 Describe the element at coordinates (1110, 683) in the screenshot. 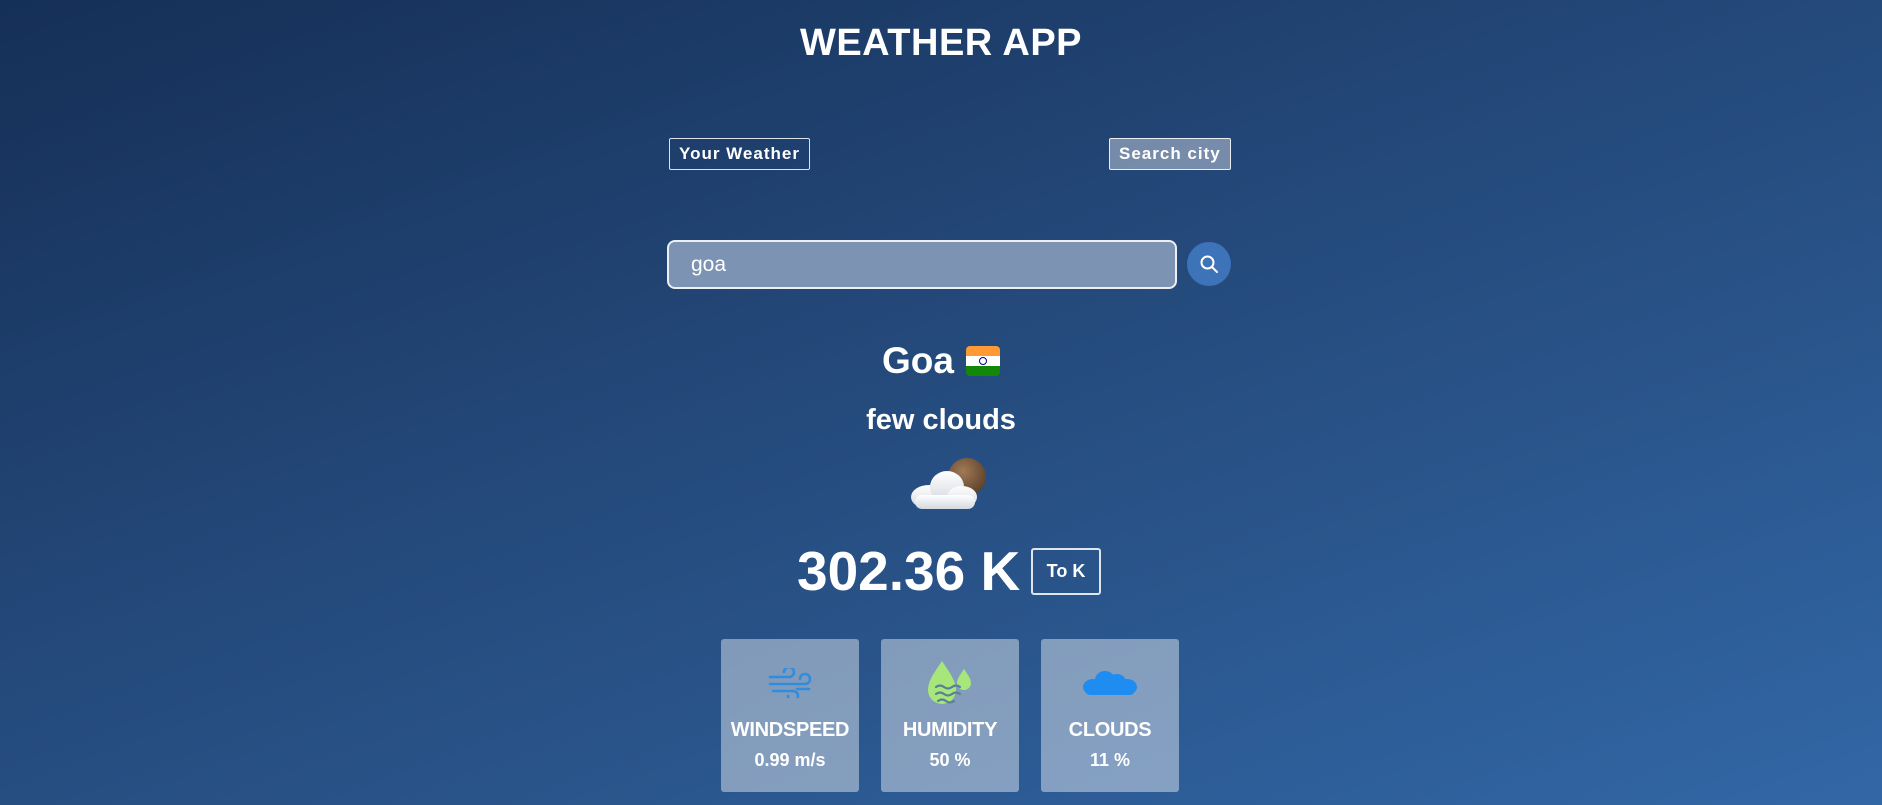

I see `clouds-icon` at that location.